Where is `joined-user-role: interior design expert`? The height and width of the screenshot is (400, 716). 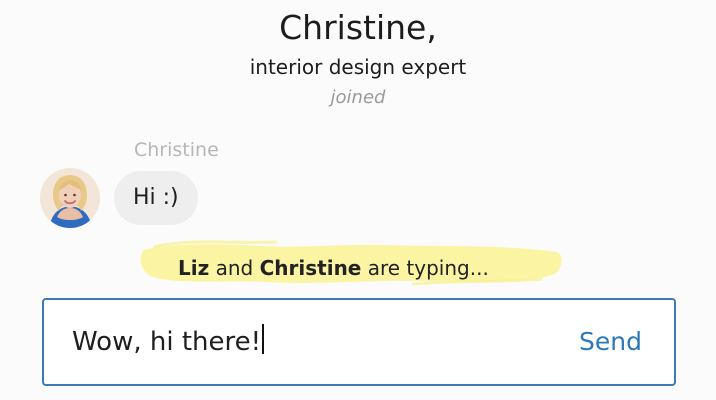 joined-user-role: interior design expert is located at coordinates (358, 67).